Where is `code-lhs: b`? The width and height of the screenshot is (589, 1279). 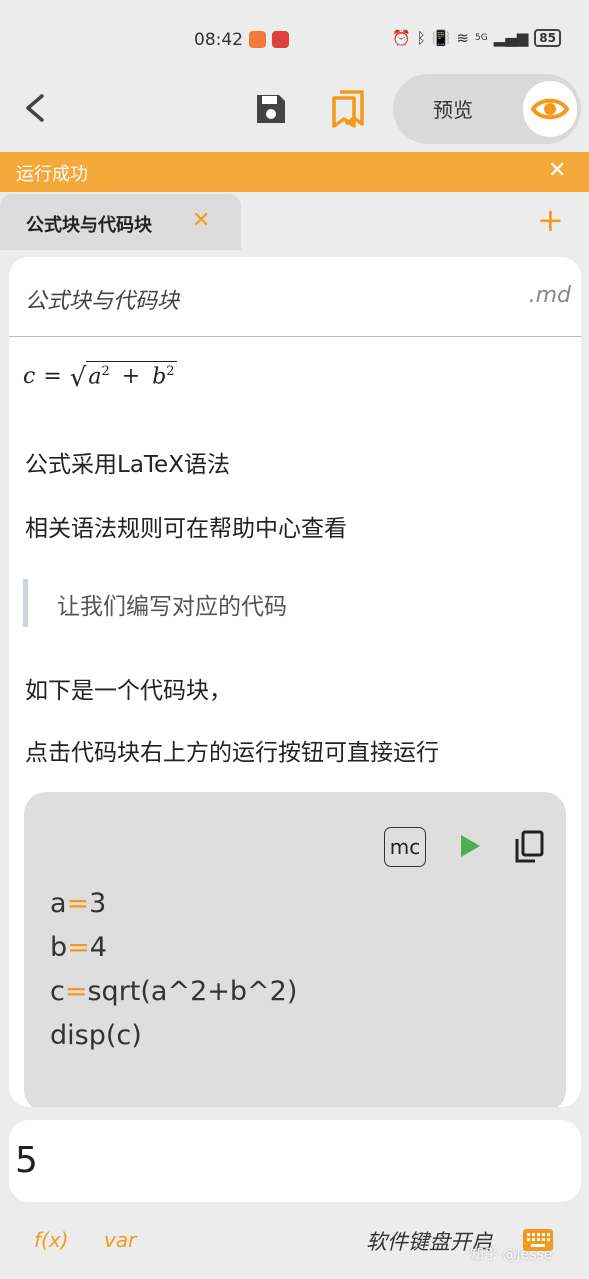 code-lhs: b is located at coordinates (59, 947).